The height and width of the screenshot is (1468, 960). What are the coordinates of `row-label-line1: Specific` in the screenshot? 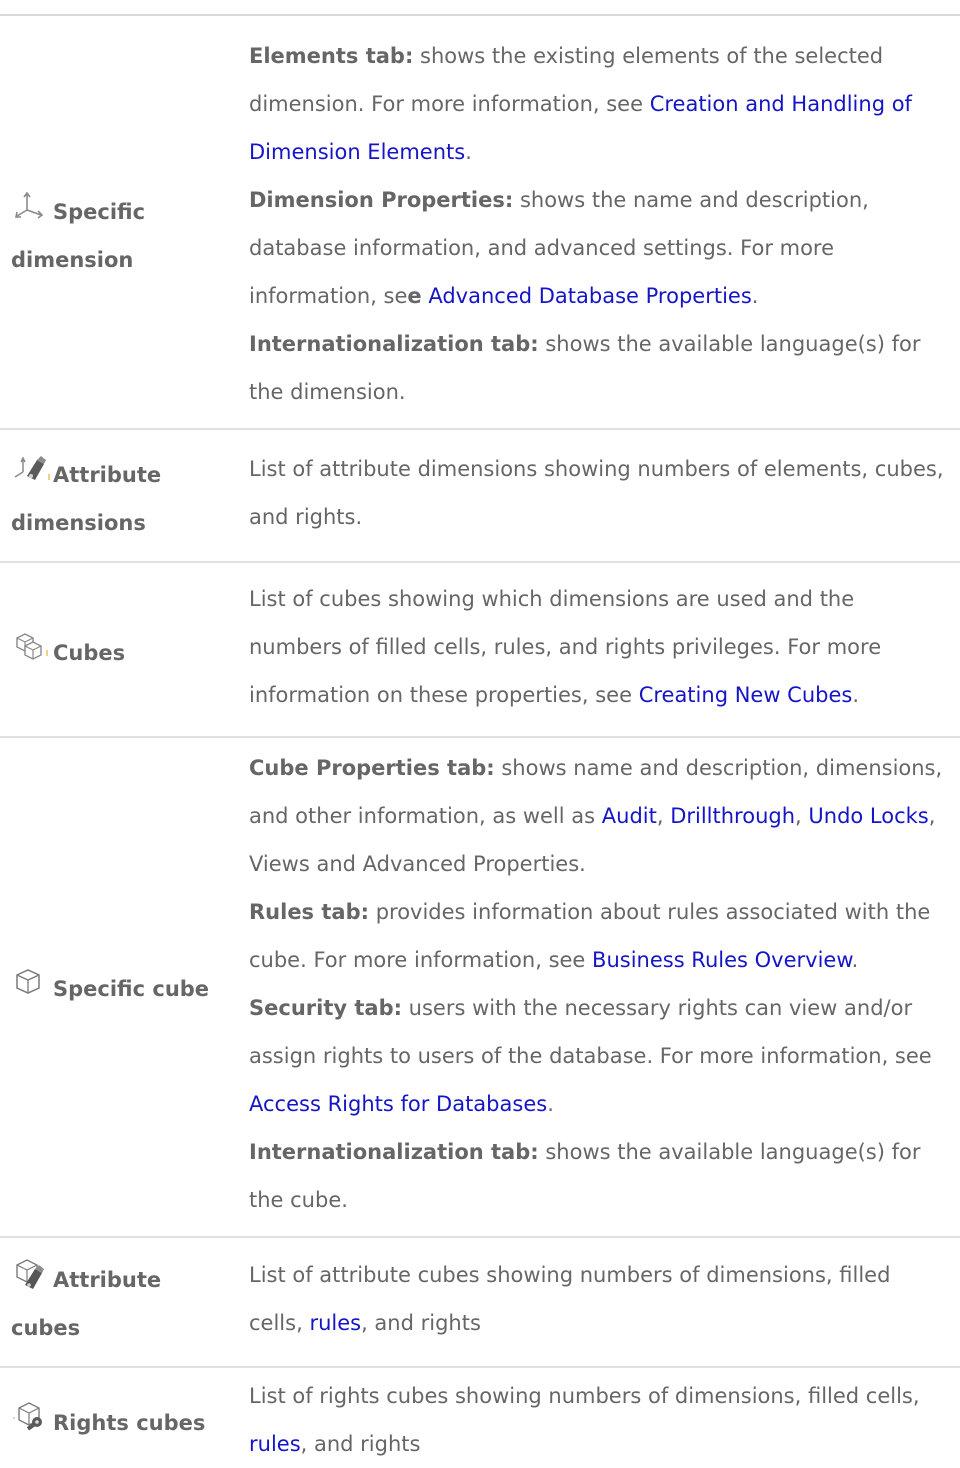 It's located at (99, 212).